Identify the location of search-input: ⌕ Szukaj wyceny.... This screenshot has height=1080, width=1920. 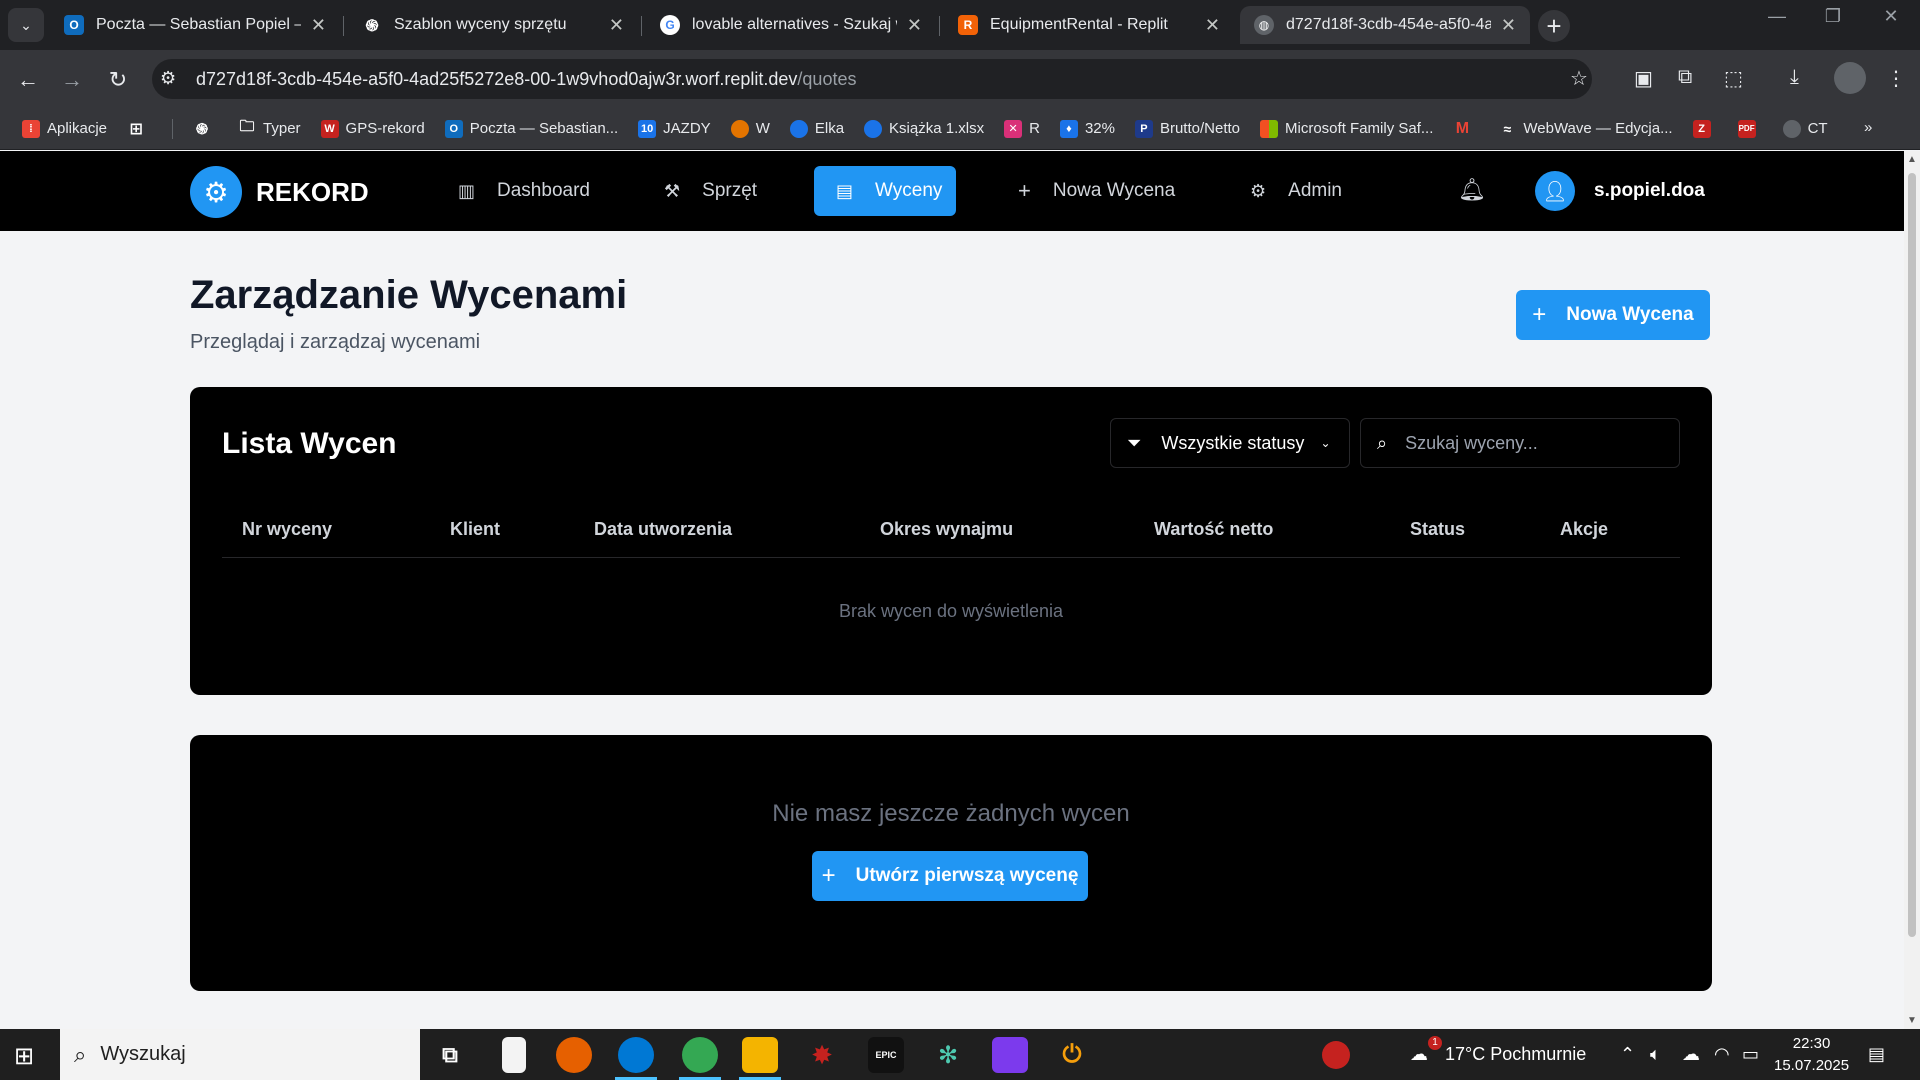
(1520, 443).